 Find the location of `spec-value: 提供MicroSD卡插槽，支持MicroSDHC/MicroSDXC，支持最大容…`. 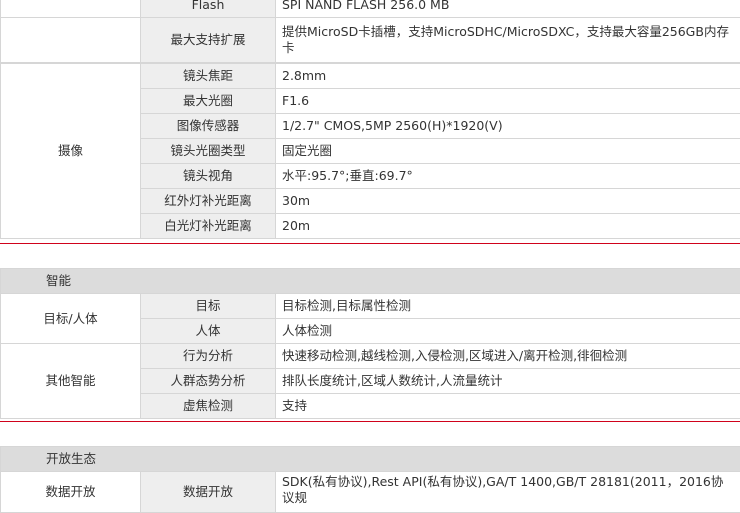

spec-value: 提供MicroSD卡插槽，支持MicroSDHC/MicroSDXC，支持最大容… is located at coordinates (508, 40).